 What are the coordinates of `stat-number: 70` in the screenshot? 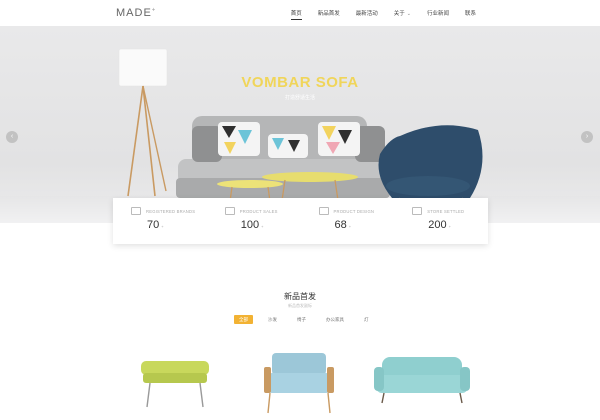 It's located at (153, 225).